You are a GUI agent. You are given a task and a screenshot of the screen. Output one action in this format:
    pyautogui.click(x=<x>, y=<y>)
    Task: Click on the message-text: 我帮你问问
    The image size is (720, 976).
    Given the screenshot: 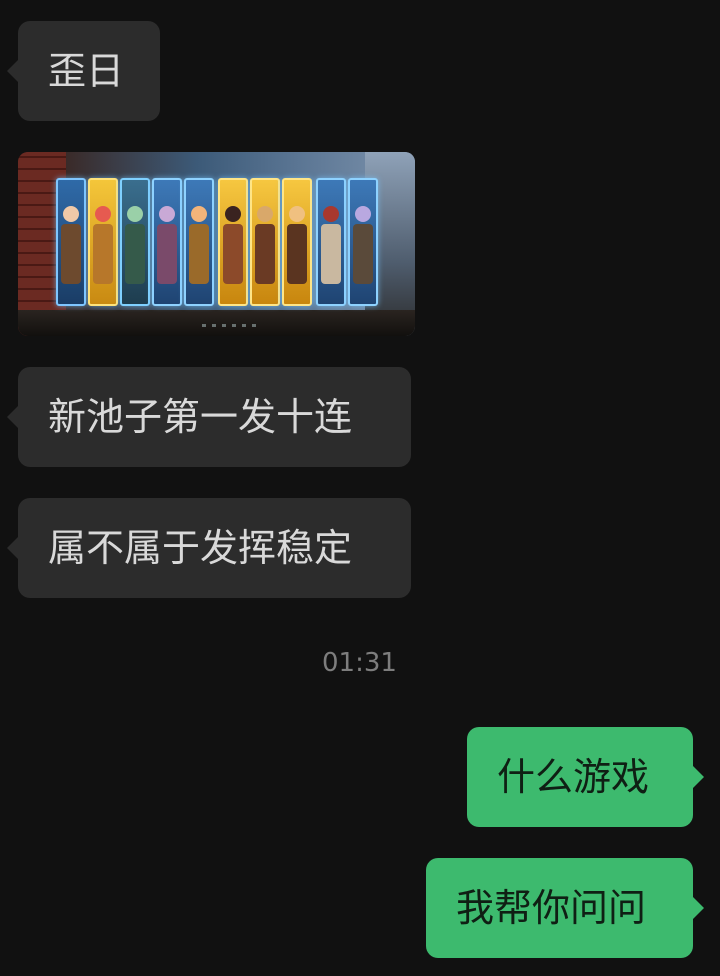 What is the action you would take?
    pyautogui.click(x=551, y=908)
    